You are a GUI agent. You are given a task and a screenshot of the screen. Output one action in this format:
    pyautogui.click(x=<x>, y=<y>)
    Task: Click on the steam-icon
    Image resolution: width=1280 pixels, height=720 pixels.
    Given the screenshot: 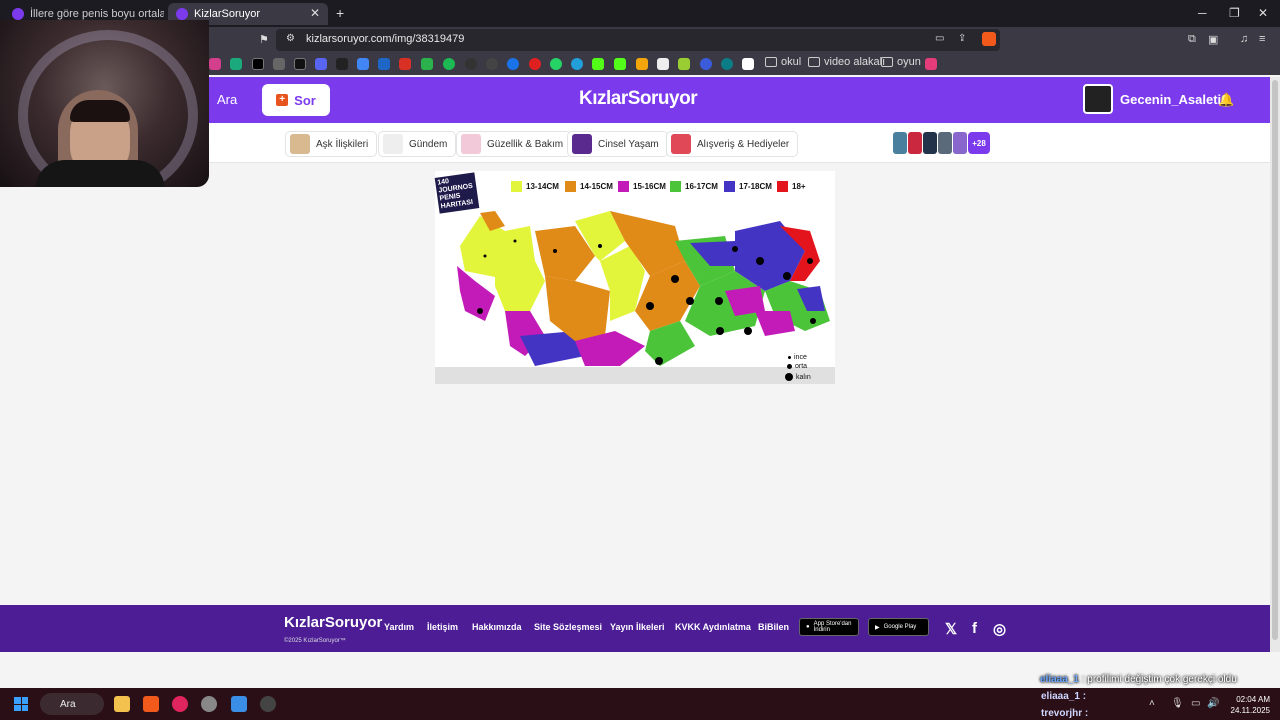 What is the action you would take?
    pyautogui.click(x=268, y=704)
    